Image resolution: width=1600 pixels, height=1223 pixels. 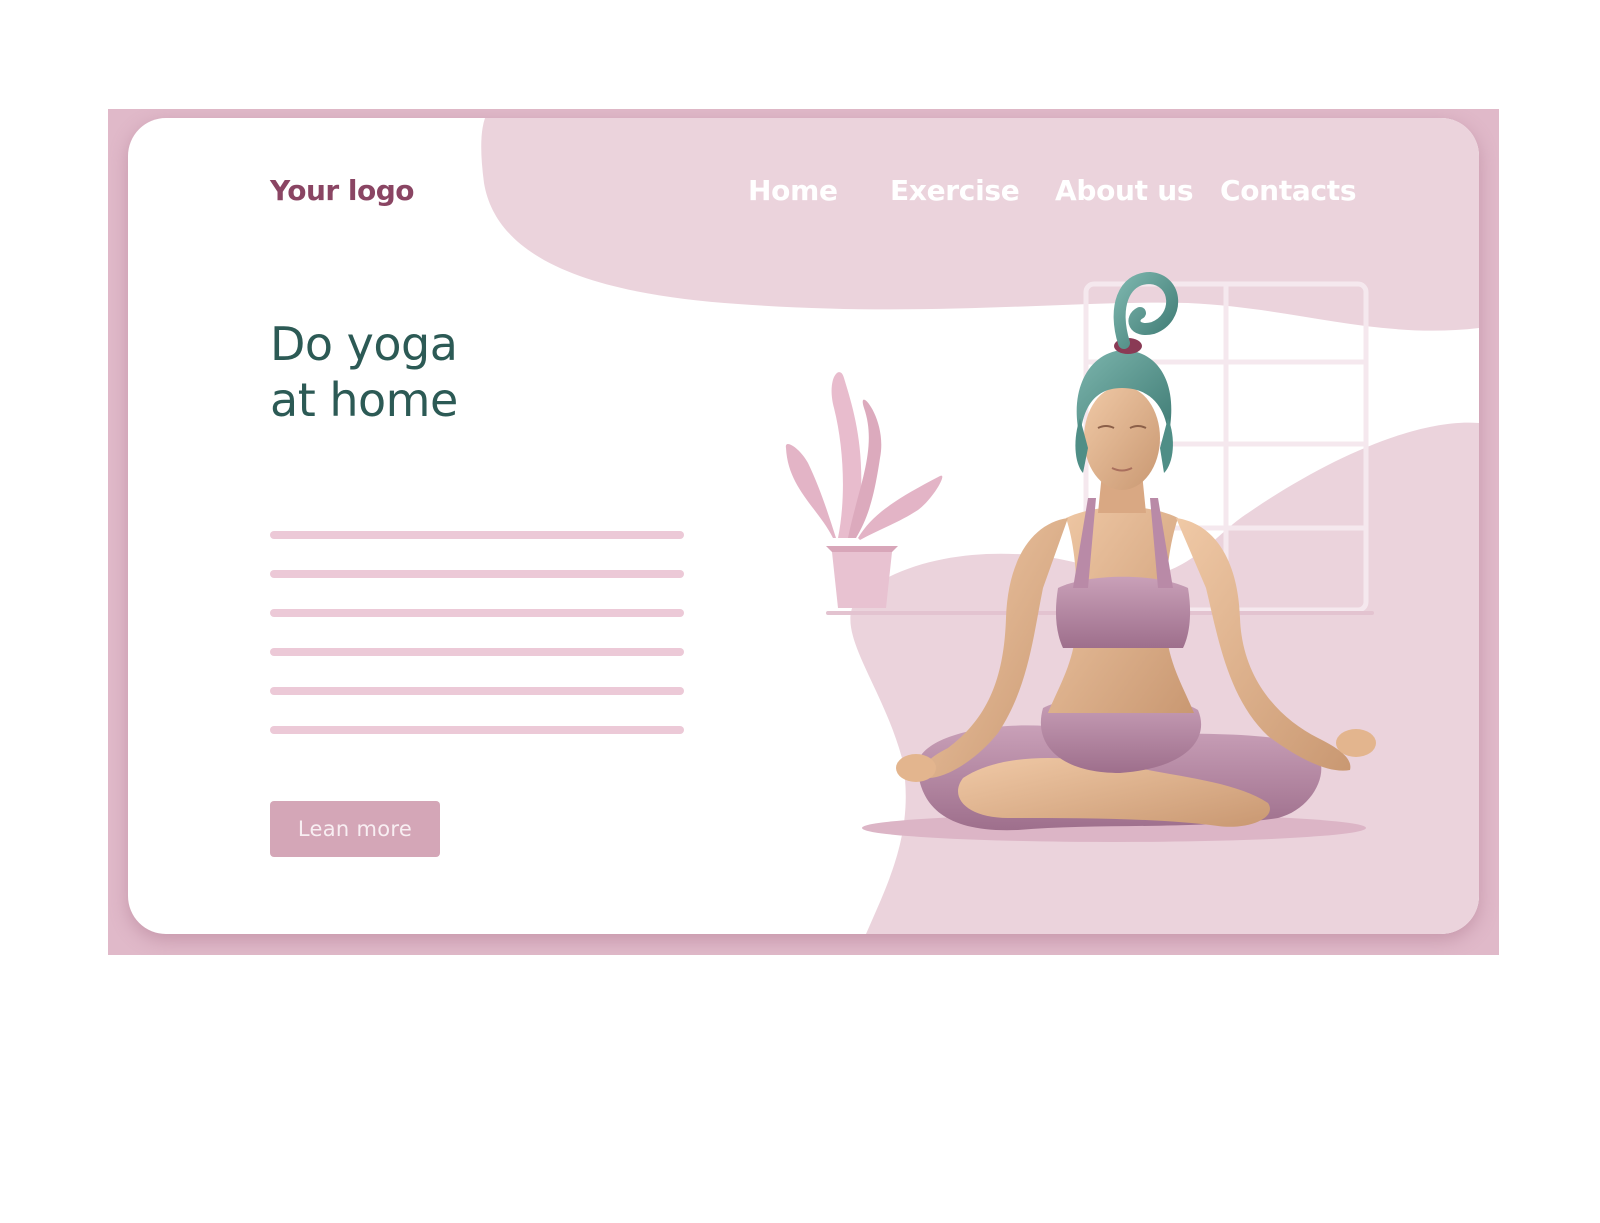 What do you see at coordinates (364, 344) in the screenshot?
I see `headline-line-1: Do yoga` at bounding box center [364, 344].